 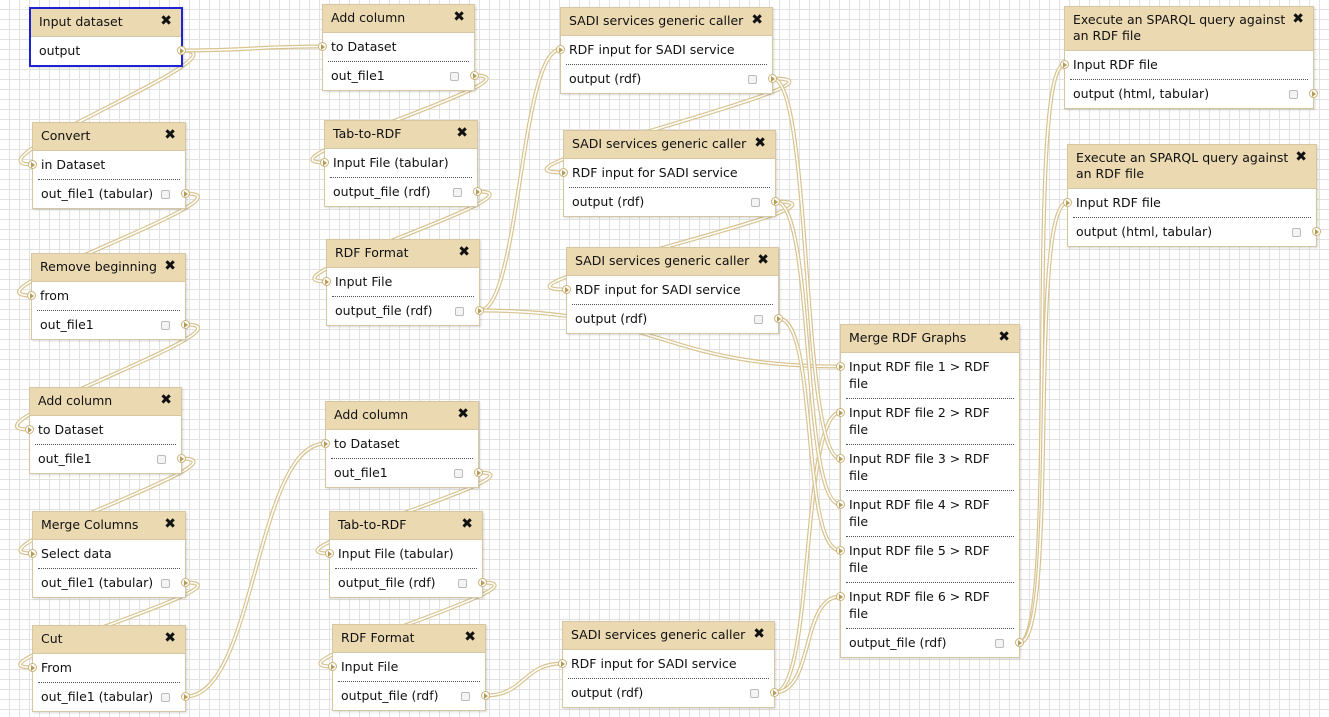 What do you see at coordinates (930, 339) in the screenshot?
I see `node-title: Merge RDF Graphs ✖` at bounding box center [930, 339].